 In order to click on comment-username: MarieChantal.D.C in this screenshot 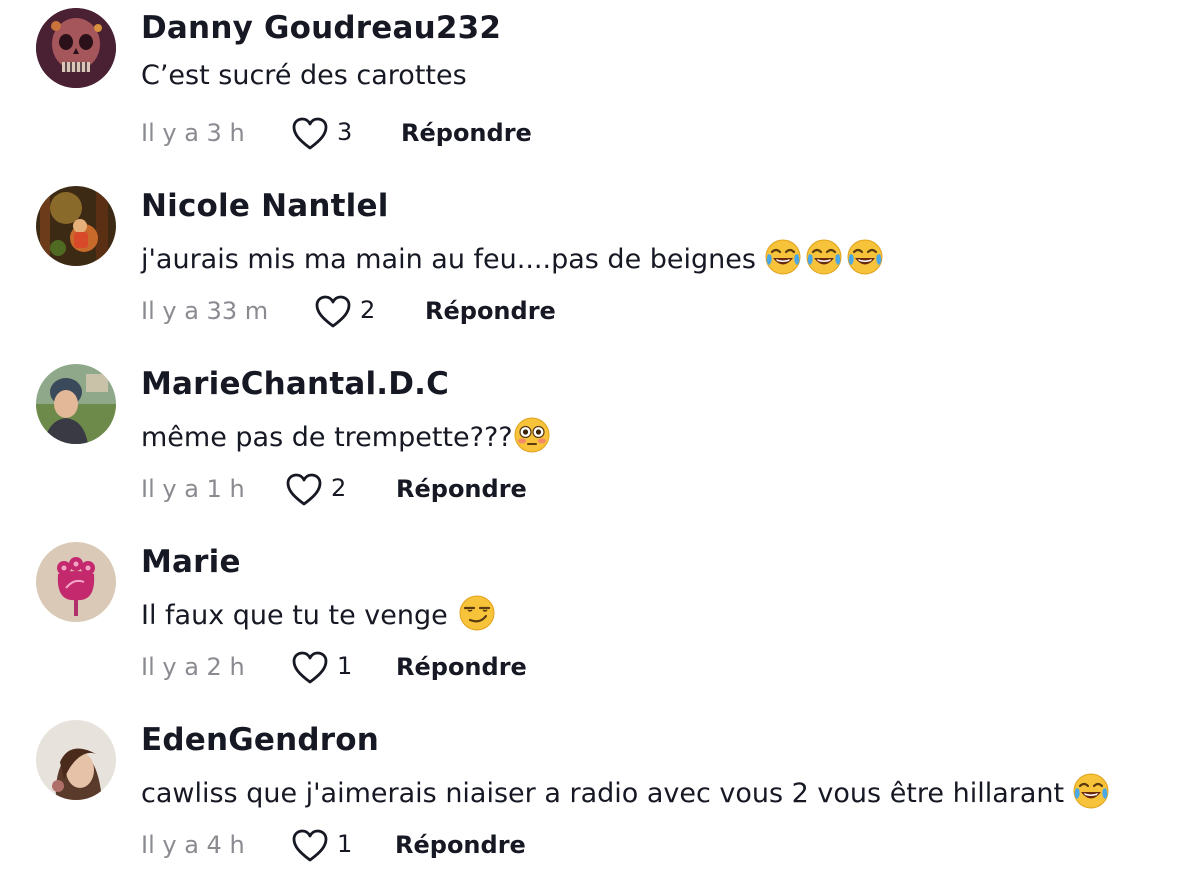, I will do `click(295, 384)`.